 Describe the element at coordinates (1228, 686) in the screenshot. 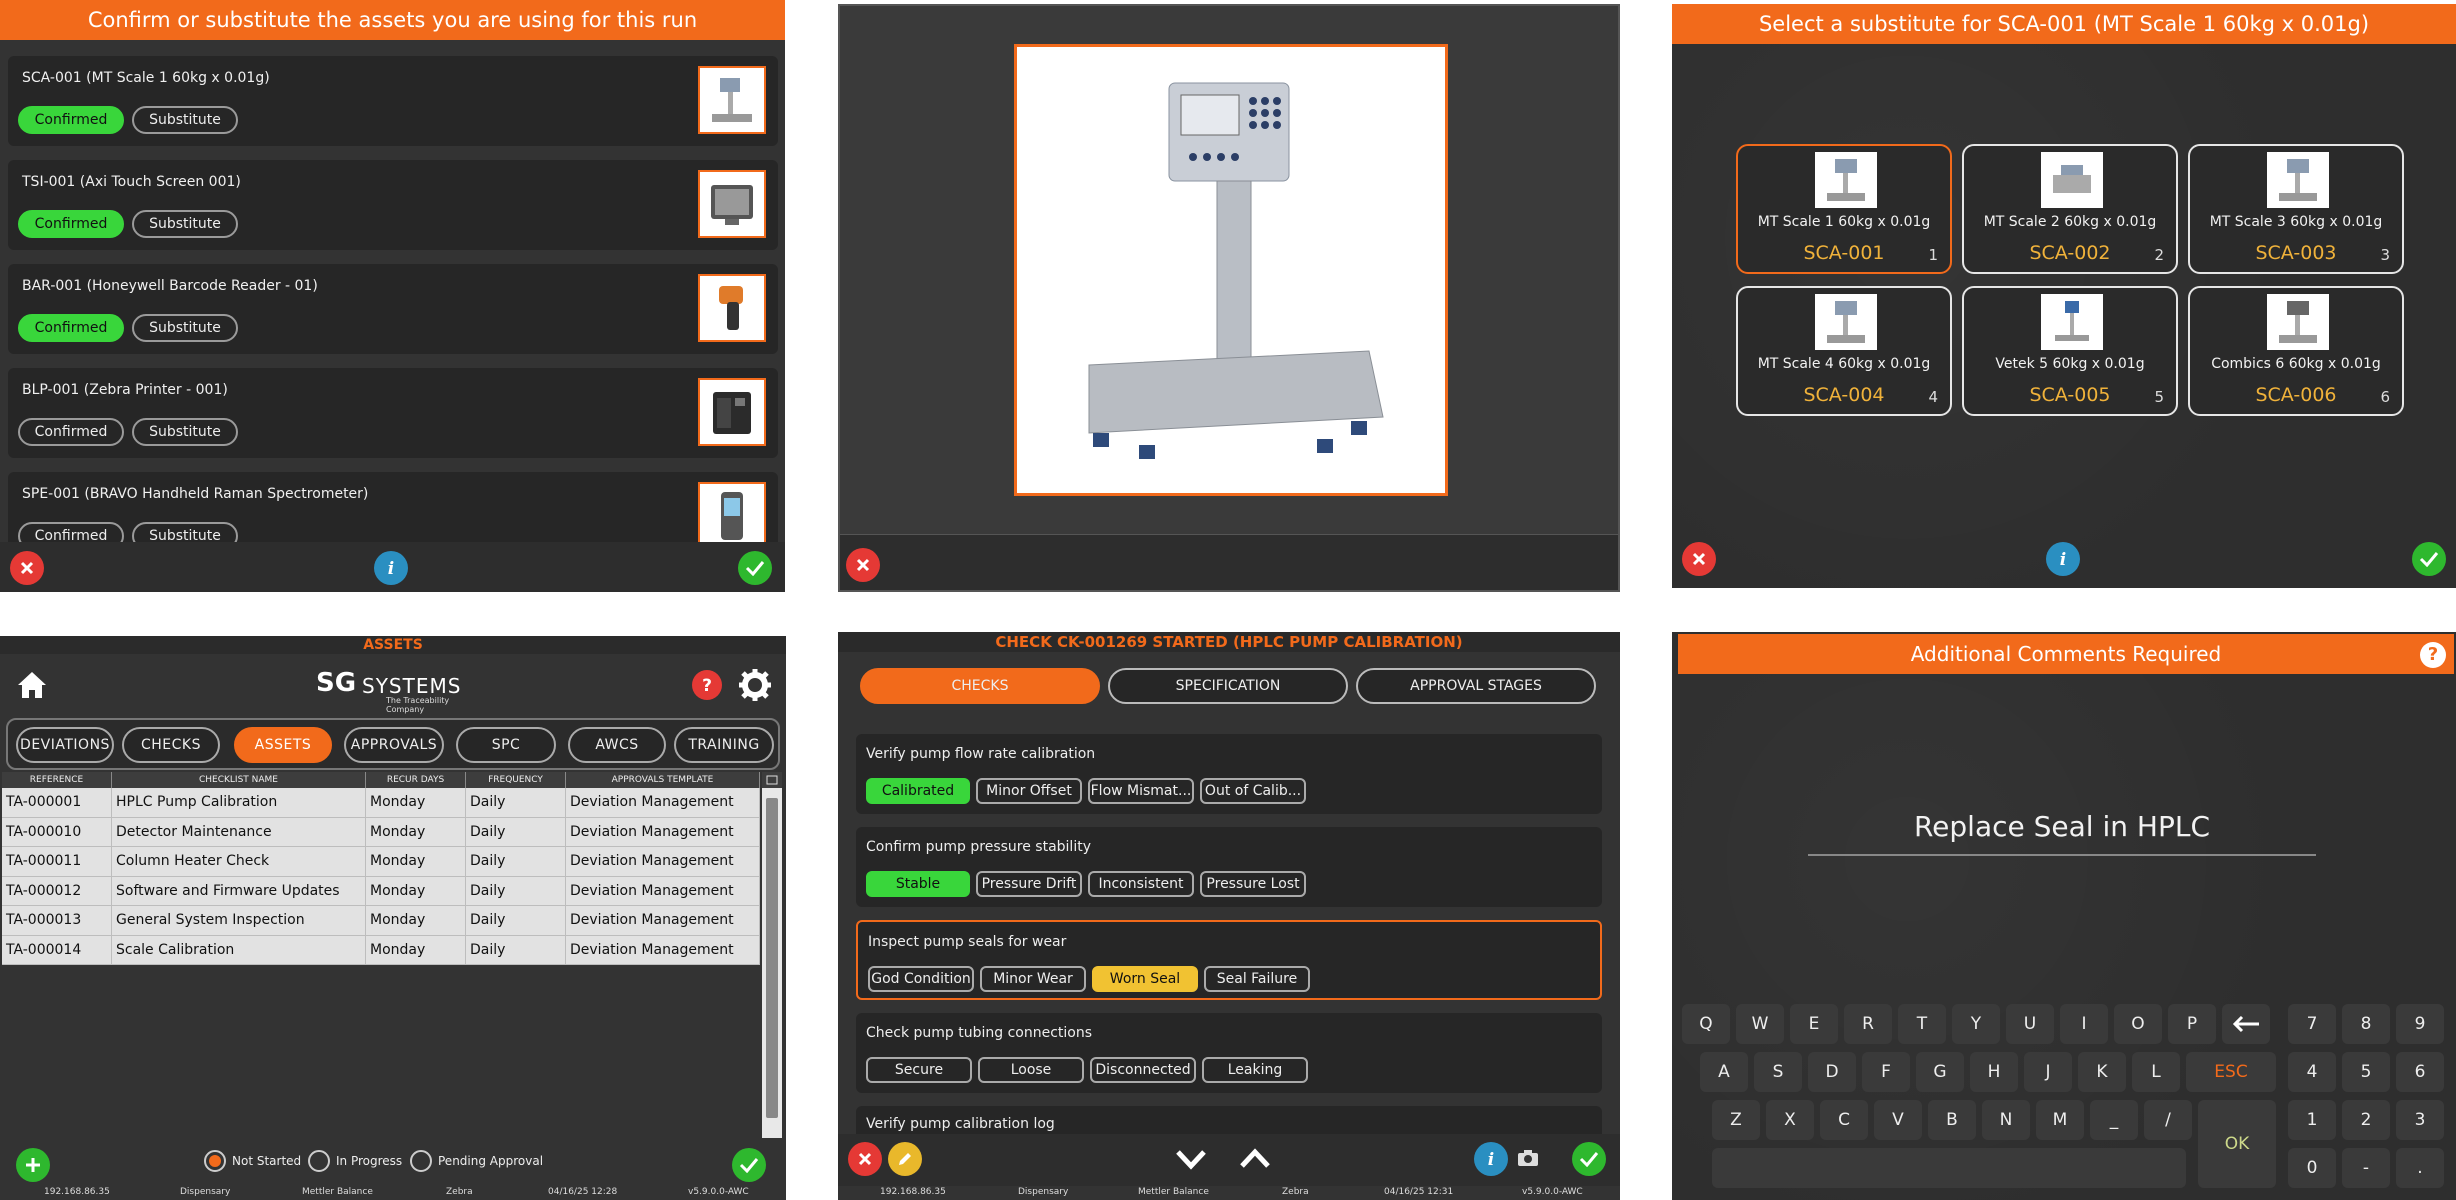

I see `tab-specification: SPECIFICATION` at that location.